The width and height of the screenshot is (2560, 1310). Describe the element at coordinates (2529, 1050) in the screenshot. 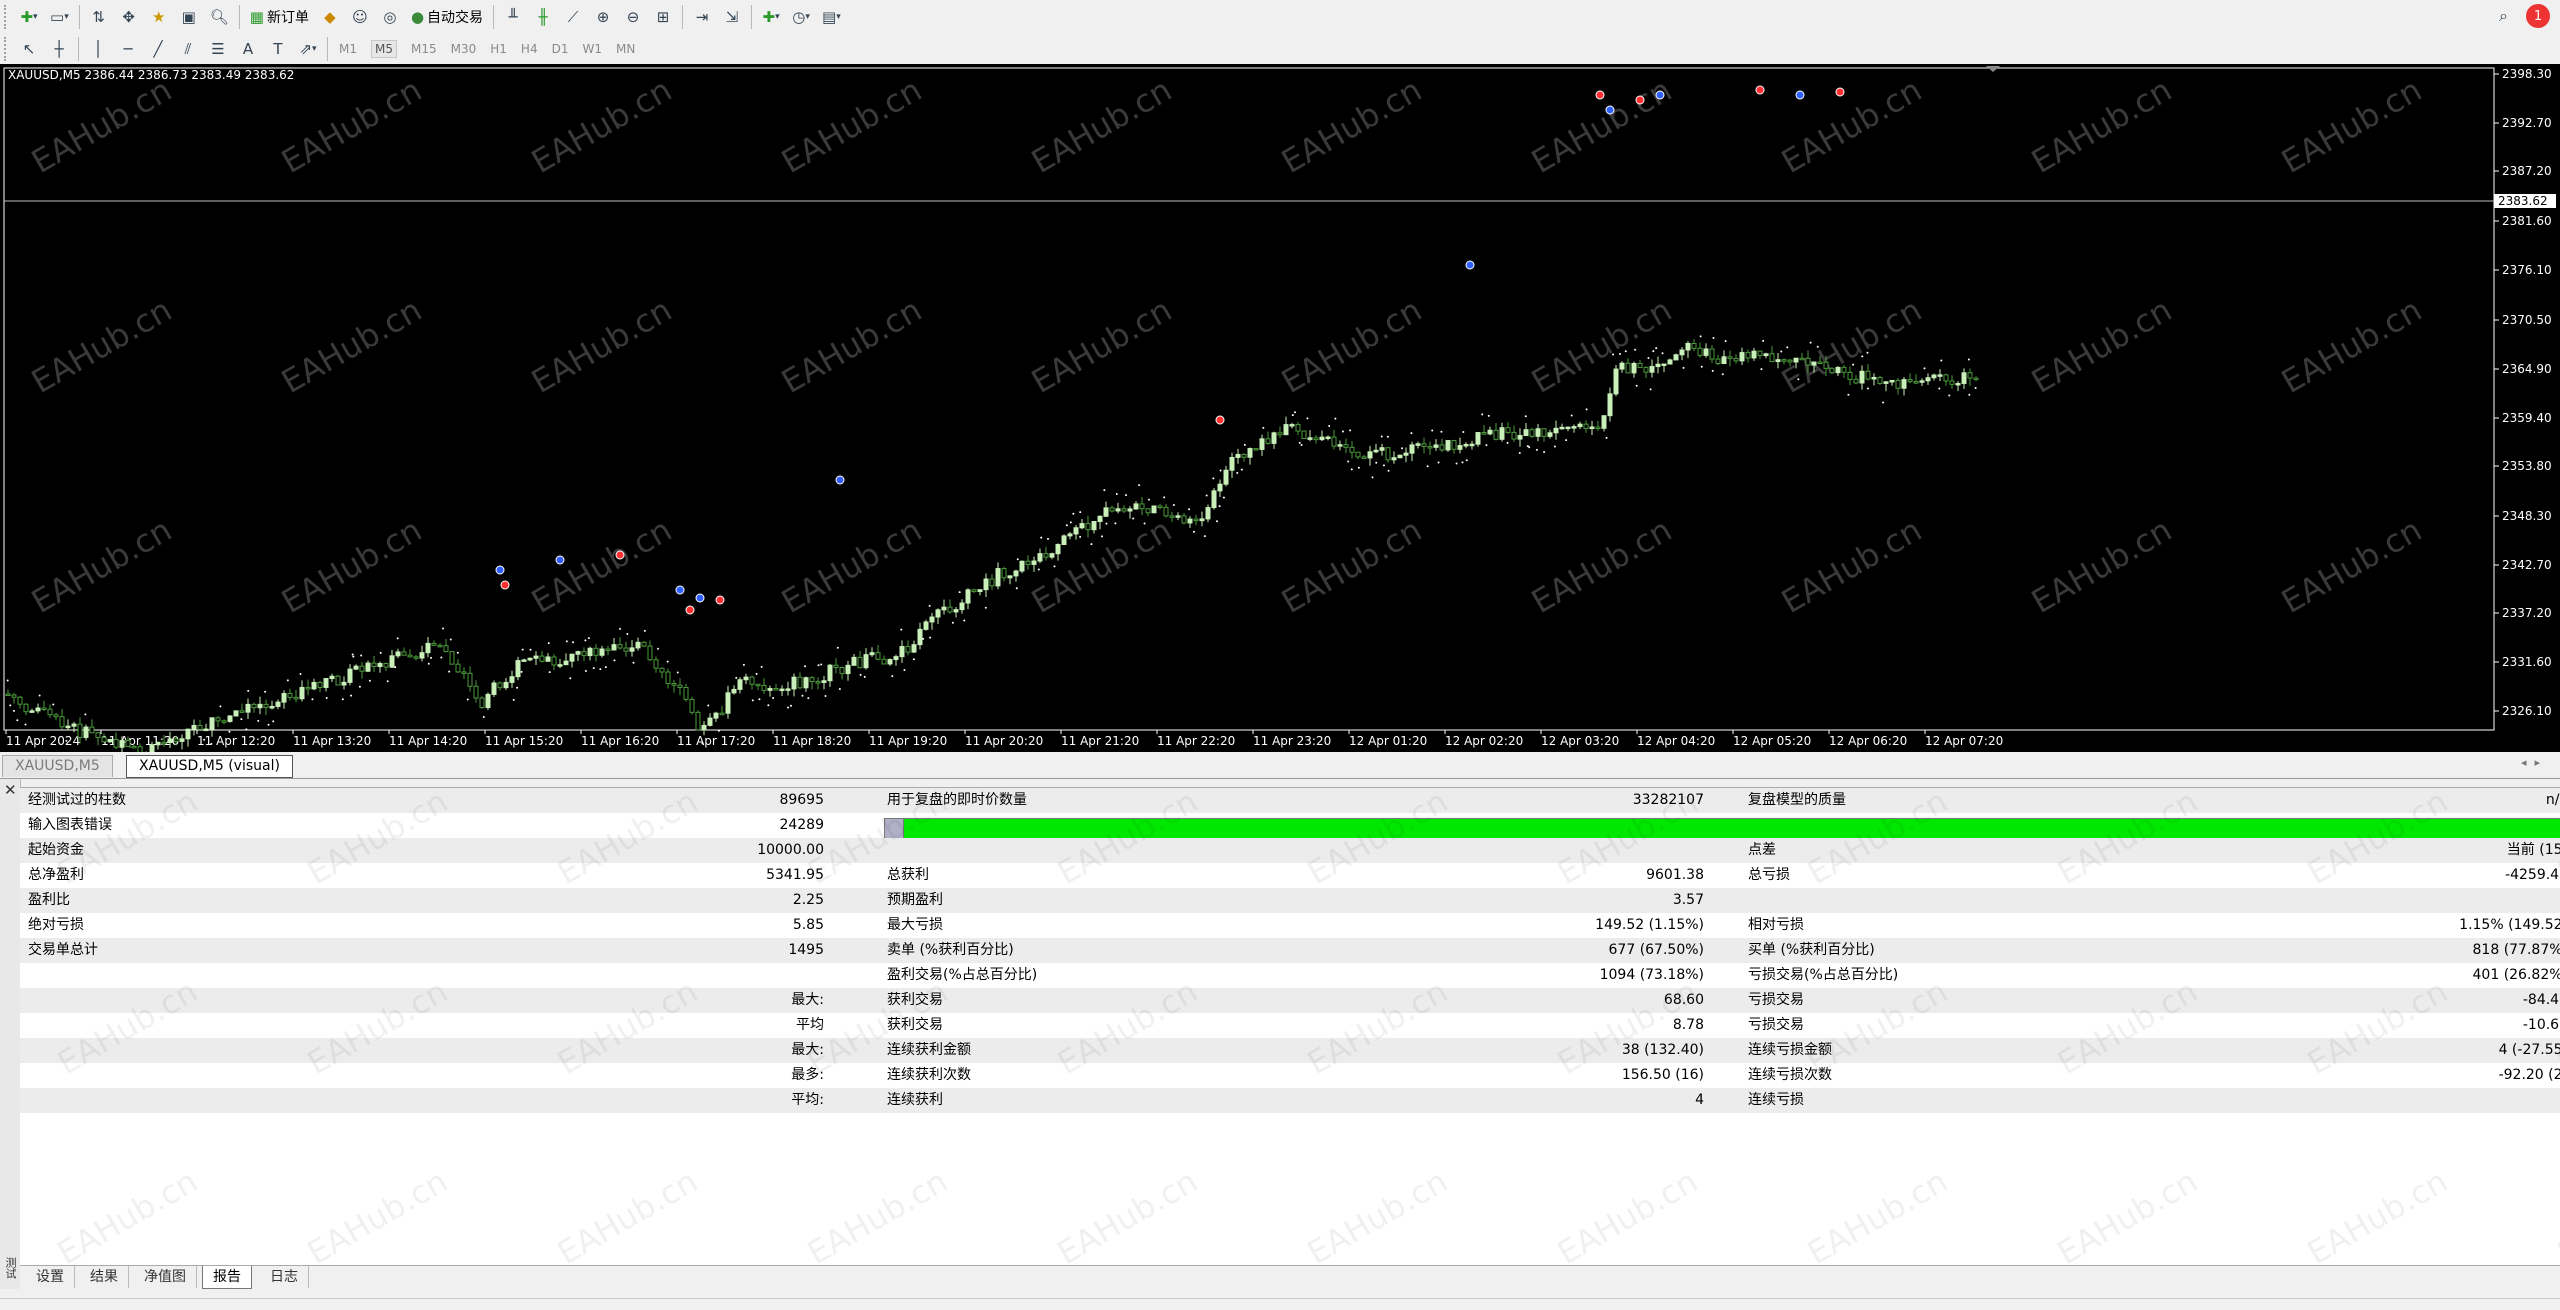

I see `metric-value: 4 (-27.55)` at that location.